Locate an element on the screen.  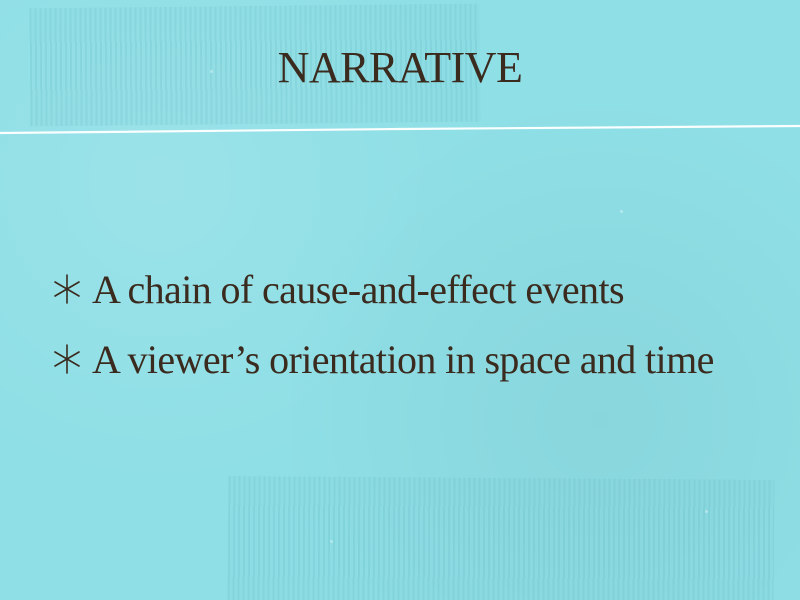
background-tape-bottom is located at coordinates (501, 538).